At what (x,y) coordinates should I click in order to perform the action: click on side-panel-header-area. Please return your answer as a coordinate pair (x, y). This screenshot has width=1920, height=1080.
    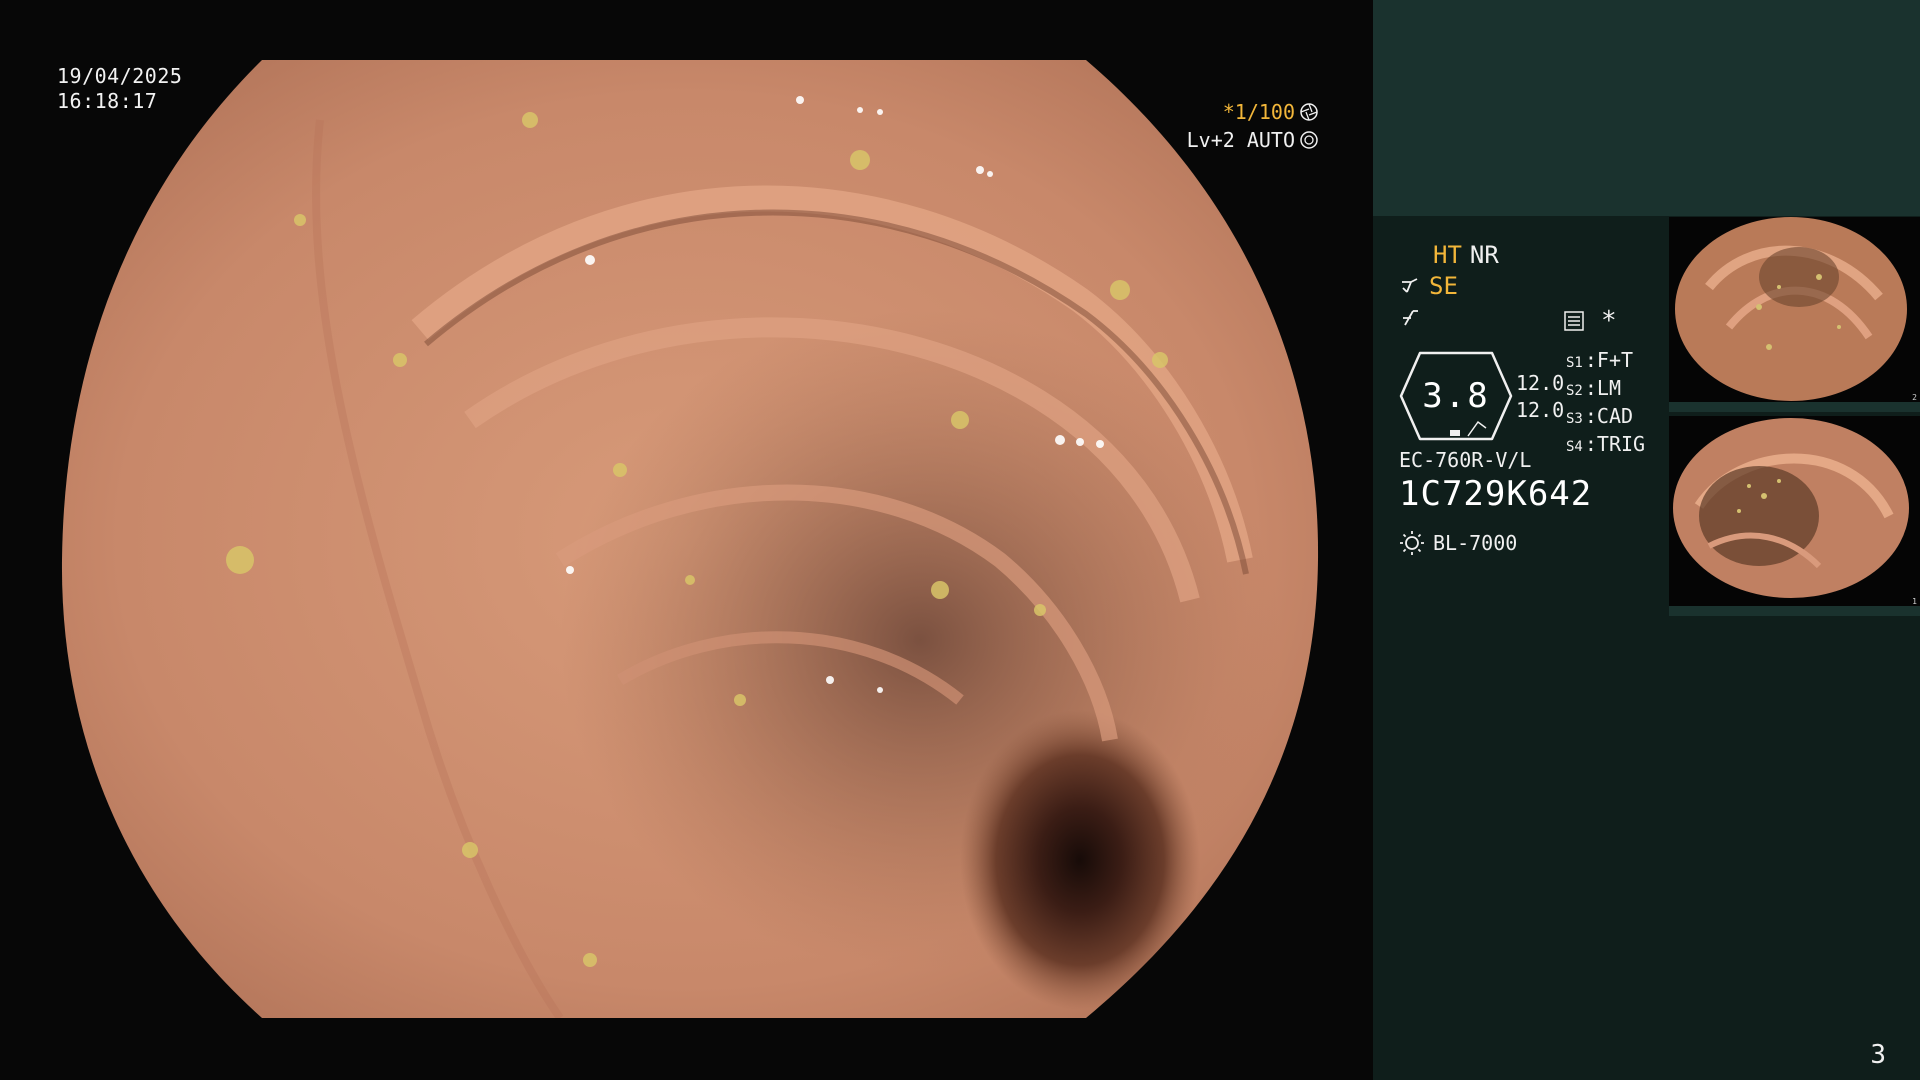
    Looking at the image, I should click on (1646, 108).